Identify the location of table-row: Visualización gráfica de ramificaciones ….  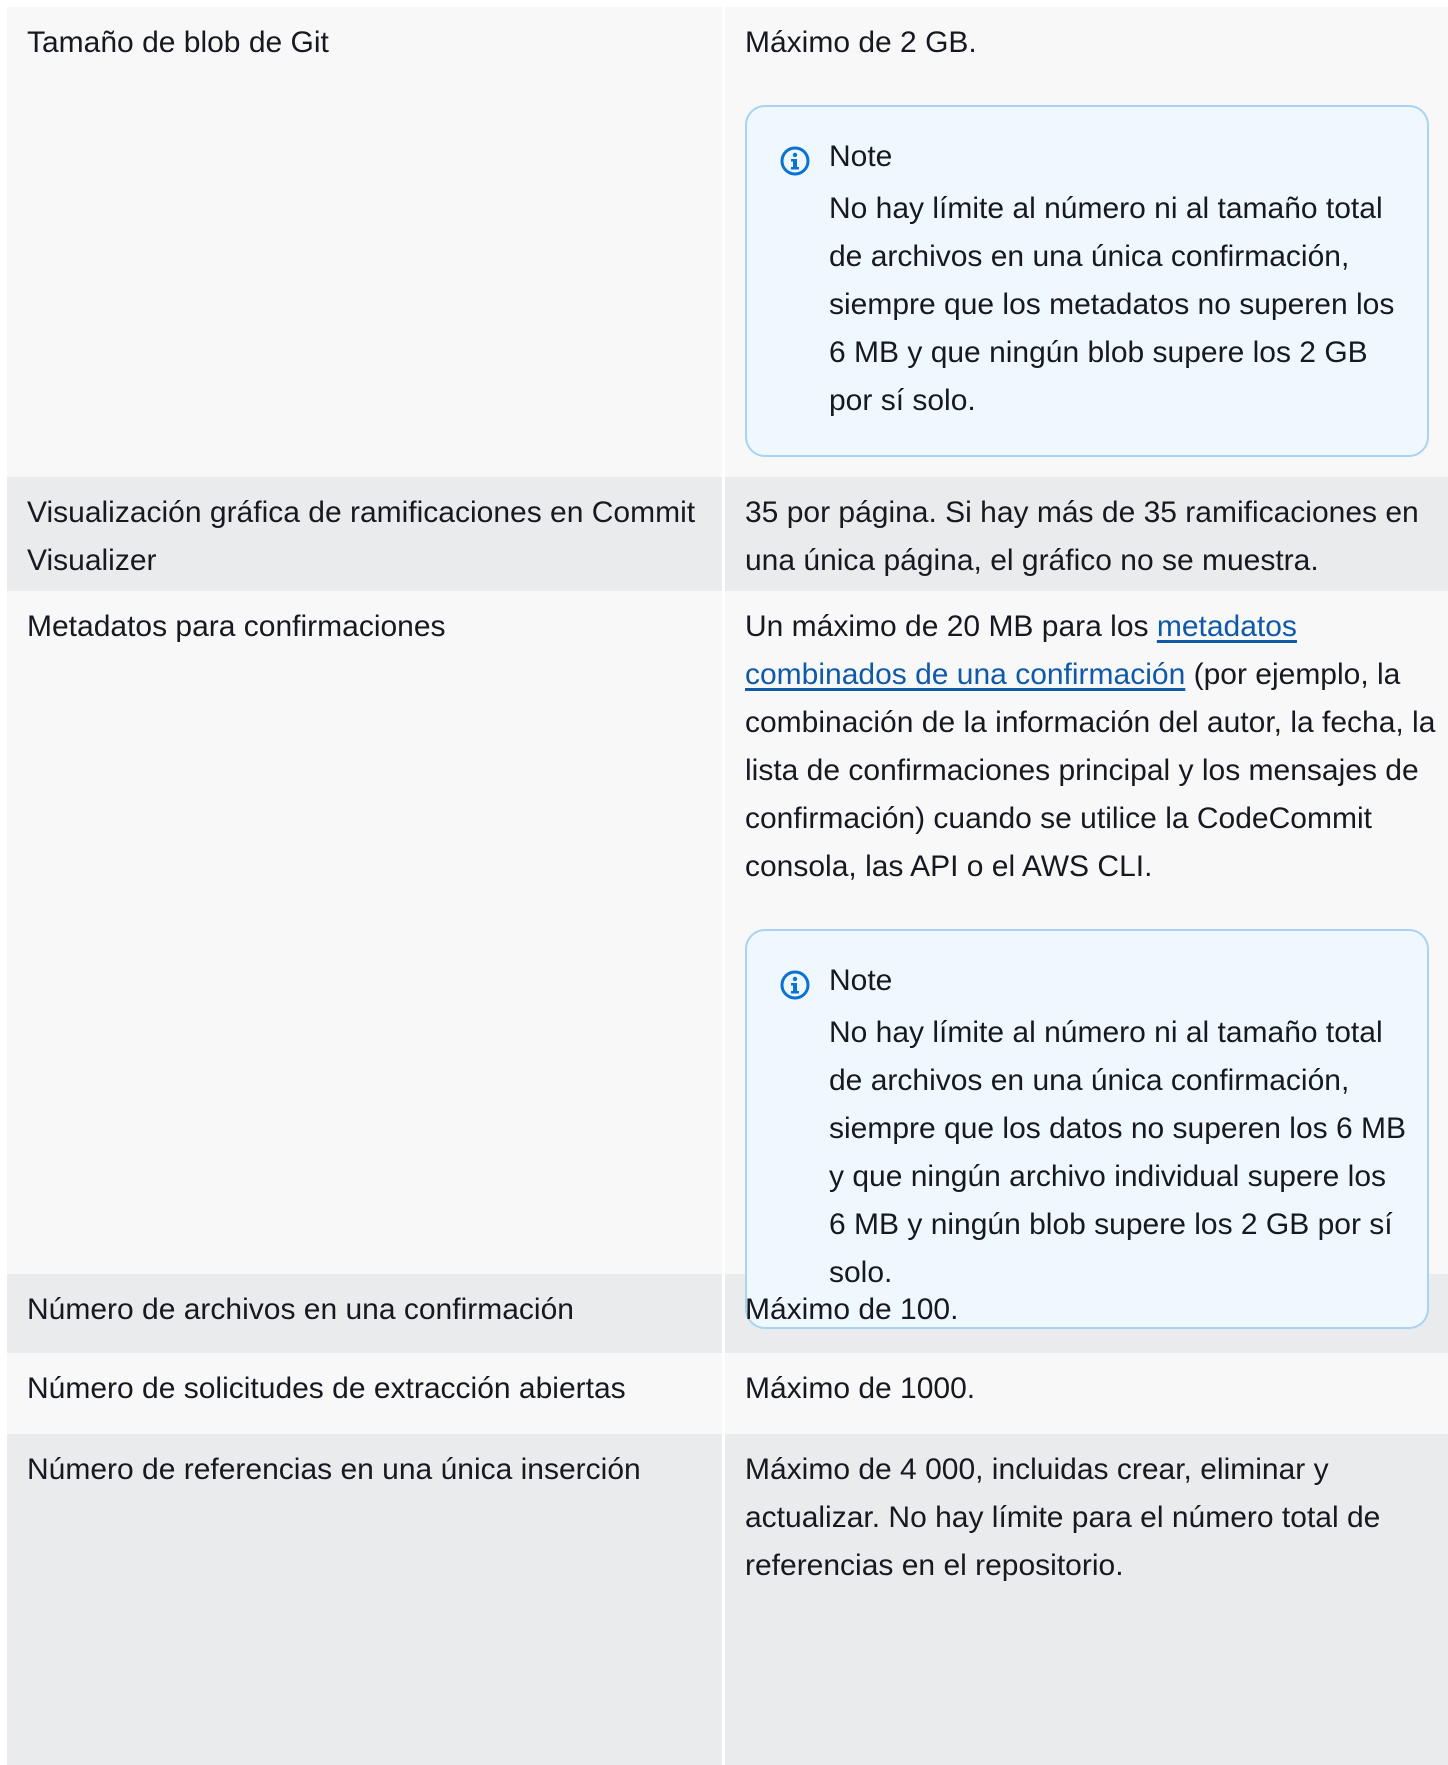
(727, 534).